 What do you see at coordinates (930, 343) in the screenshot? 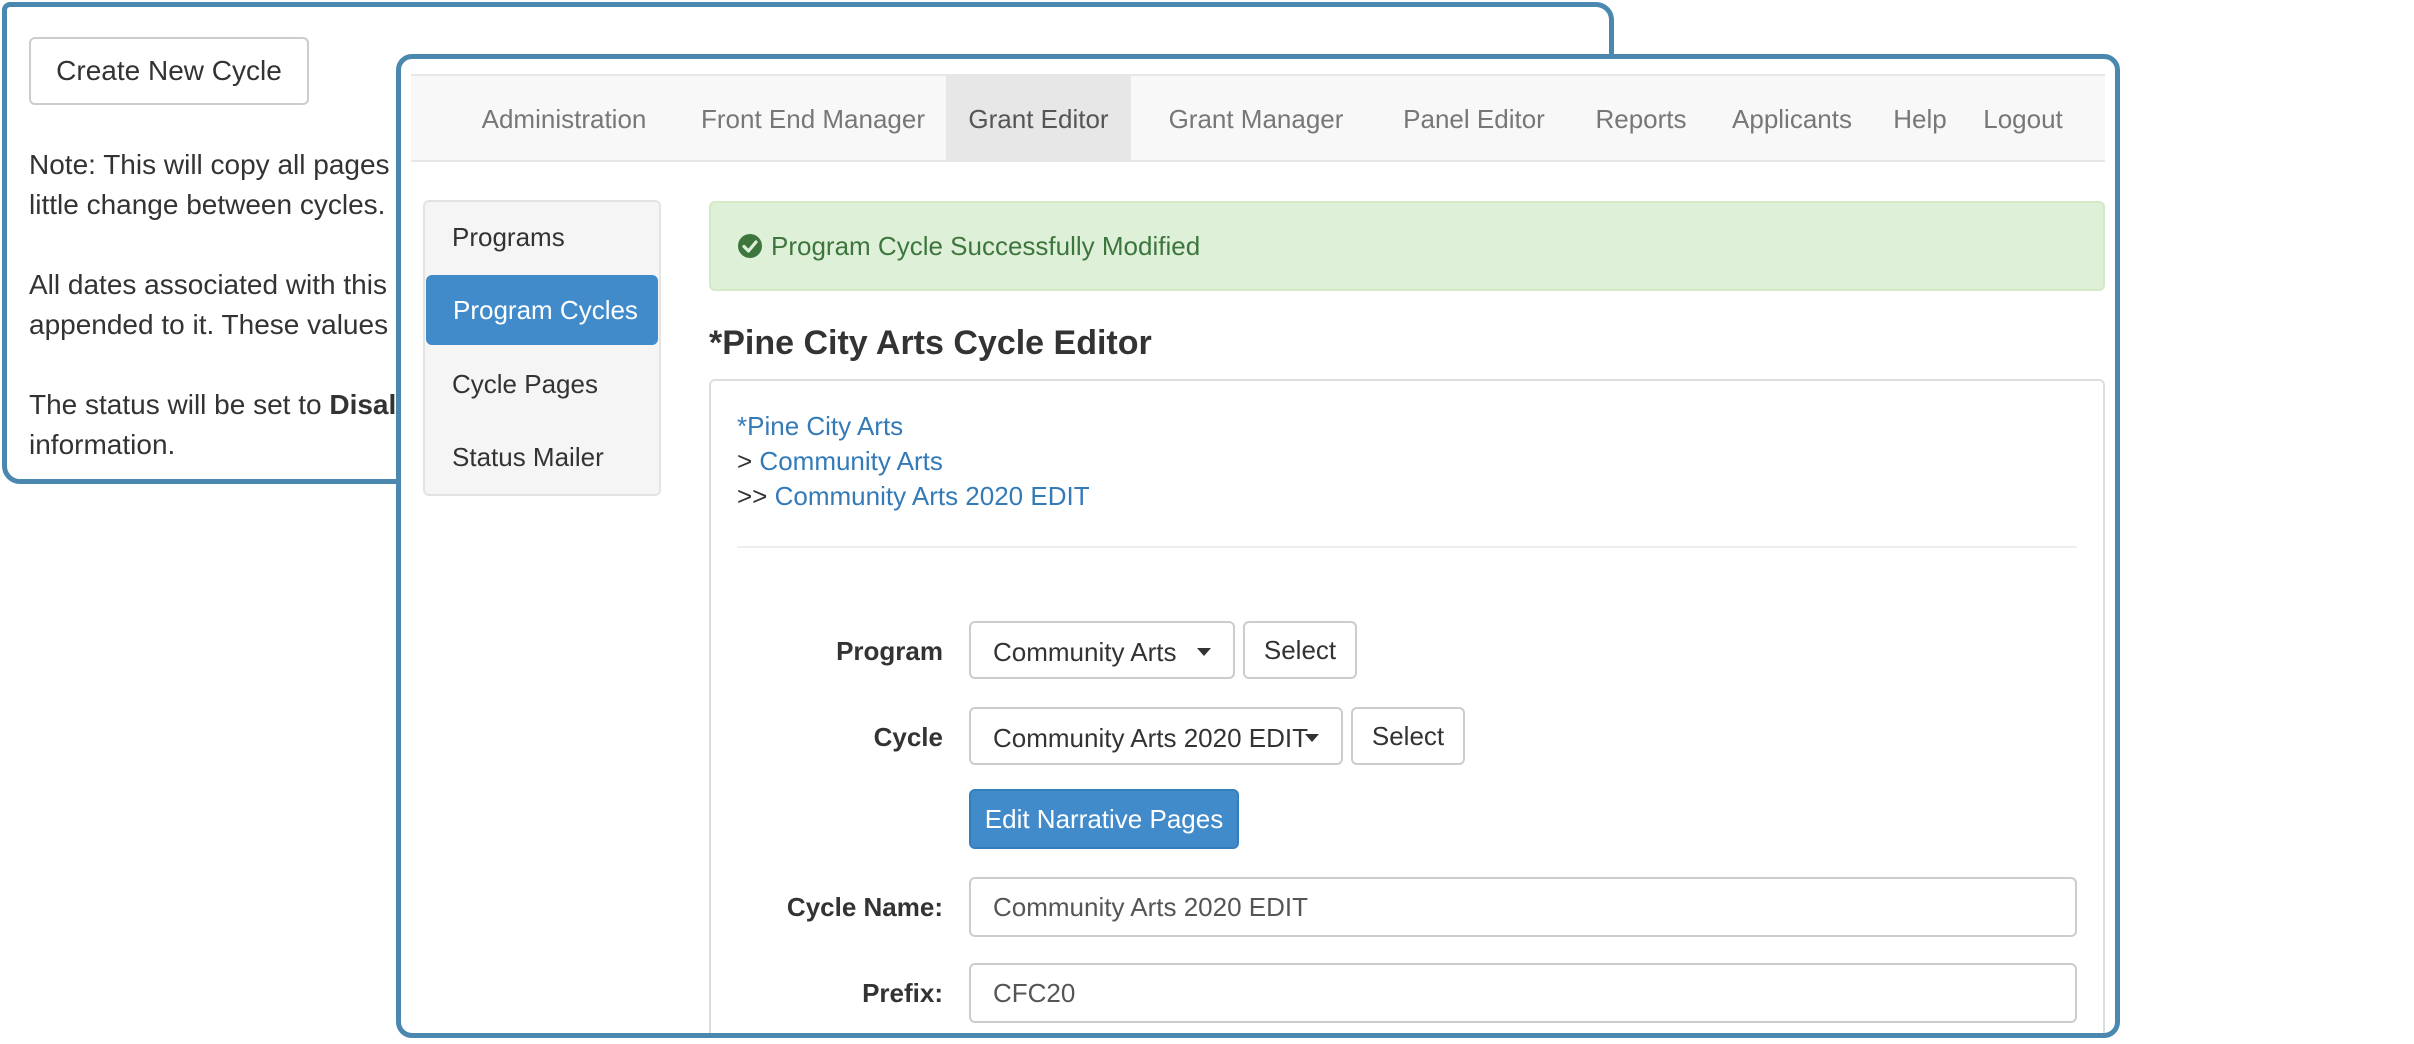
I see `page-title: *Pine City Arts Cycle Editor` at bounding box center [930, 343].